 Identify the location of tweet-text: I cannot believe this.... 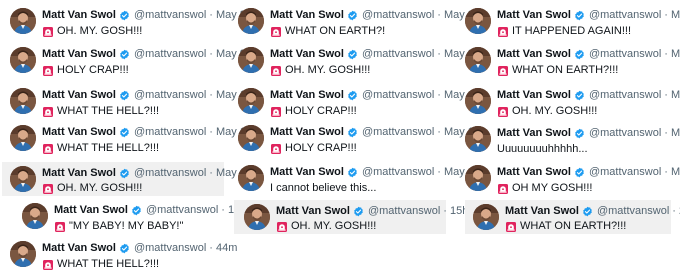
(323, 188).